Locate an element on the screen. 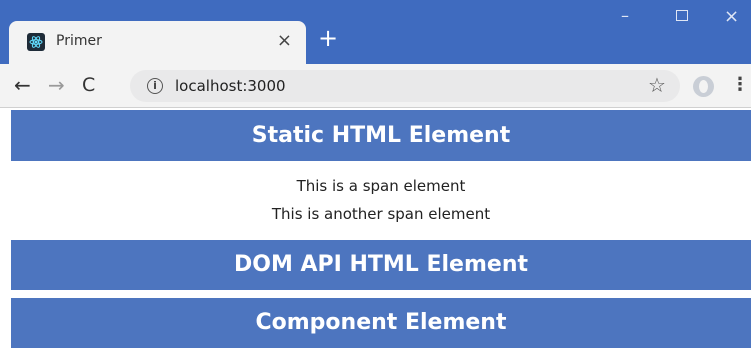 This screenshot has width=751, height=355. tab-primer: Primer × is located at coordinates (157, 42).